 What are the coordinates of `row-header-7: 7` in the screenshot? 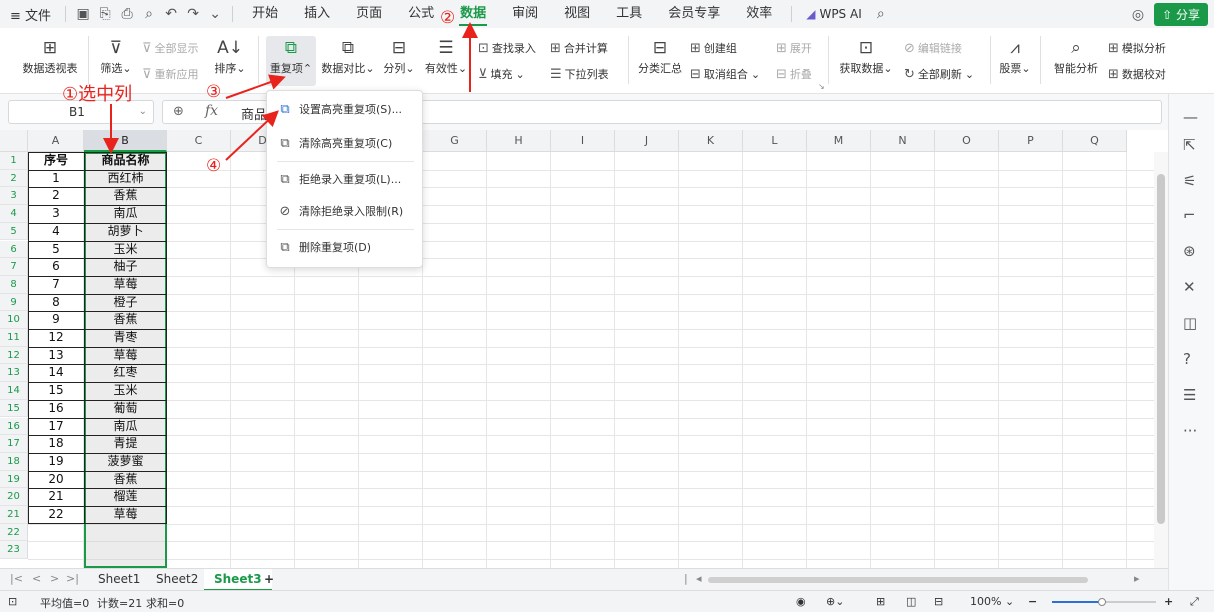 It's located at (14, 267).